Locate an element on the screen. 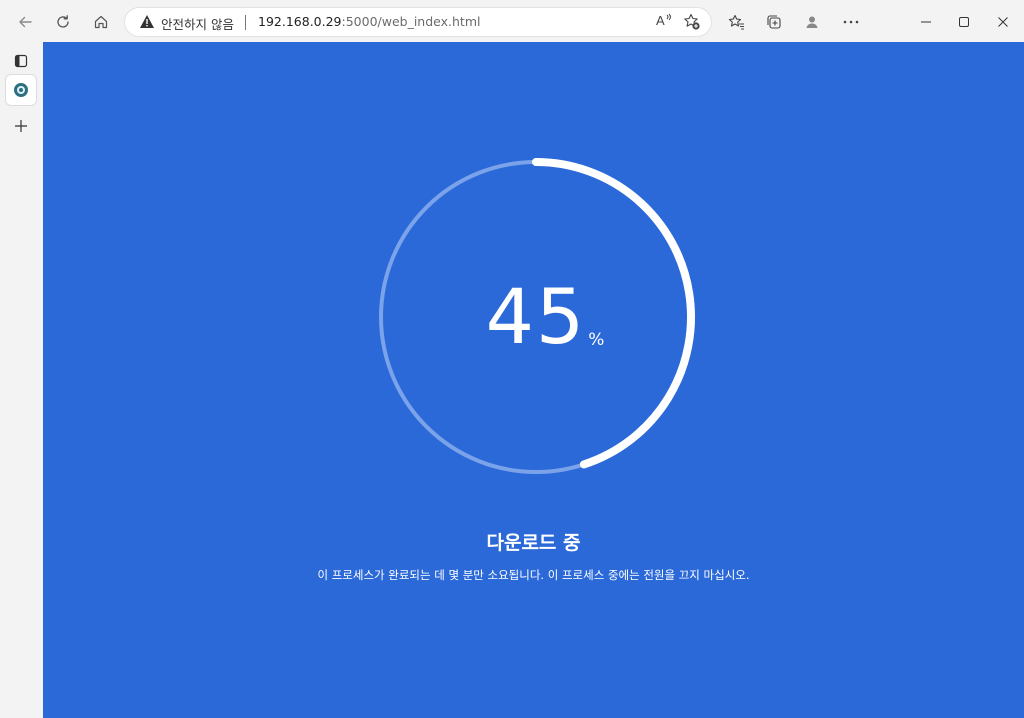 This screenshot has height=718, width=1024. back-button is located at coordinates (25, 22).